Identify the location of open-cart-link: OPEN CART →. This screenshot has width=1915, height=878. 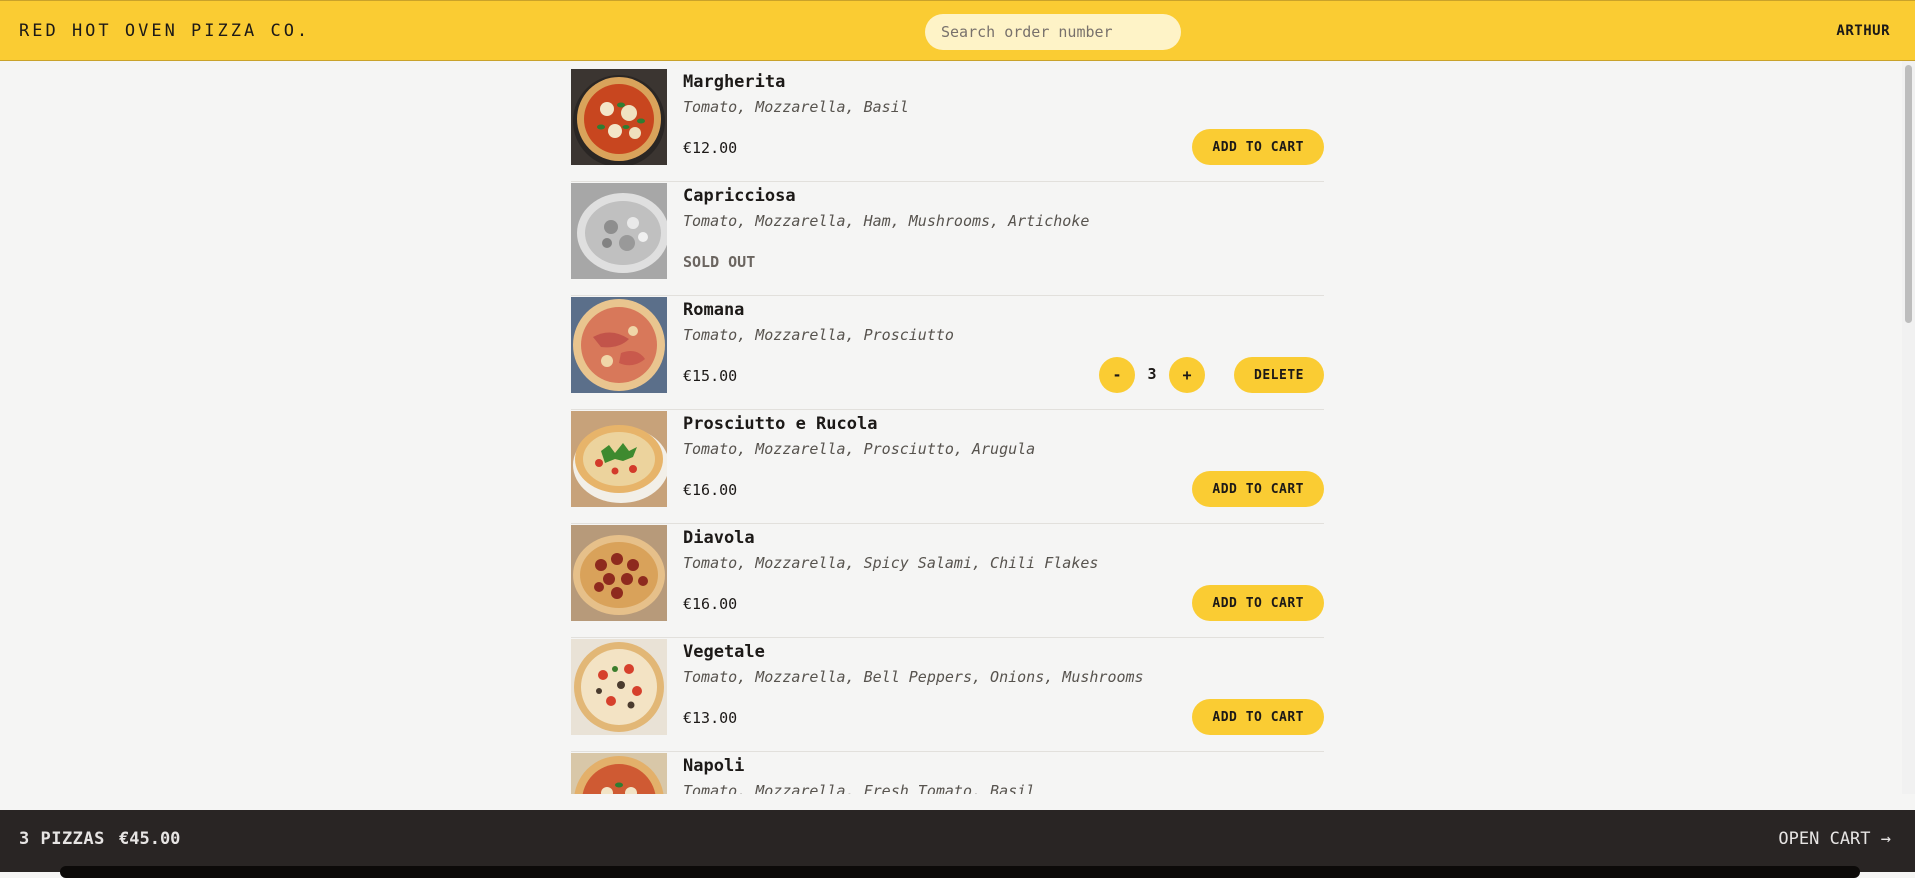
(1834, 839).